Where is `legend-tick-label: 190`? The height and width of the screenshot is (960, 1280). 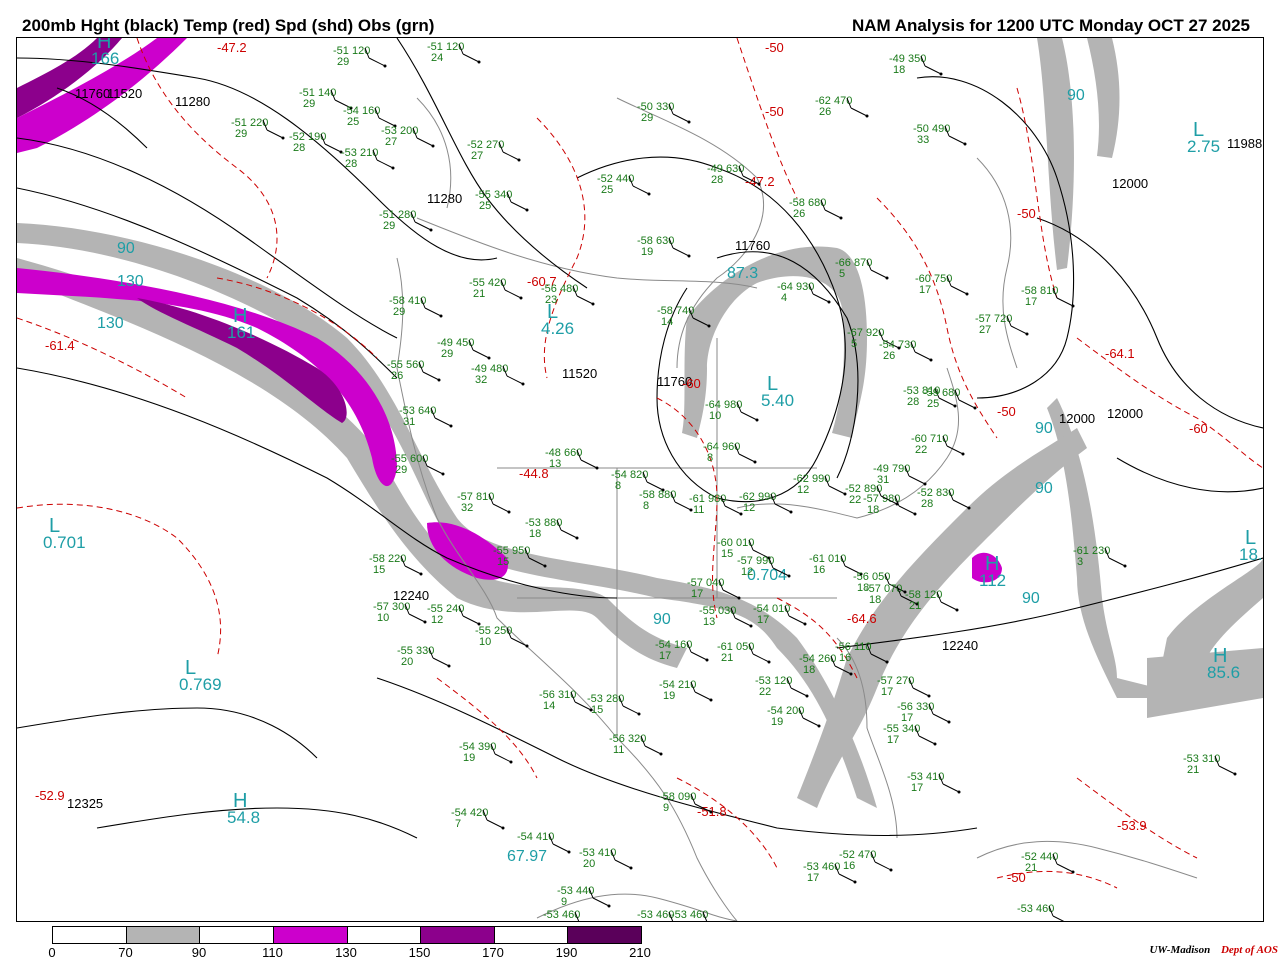
legend-tick-label: 190 is located at coordinates (566, 952).